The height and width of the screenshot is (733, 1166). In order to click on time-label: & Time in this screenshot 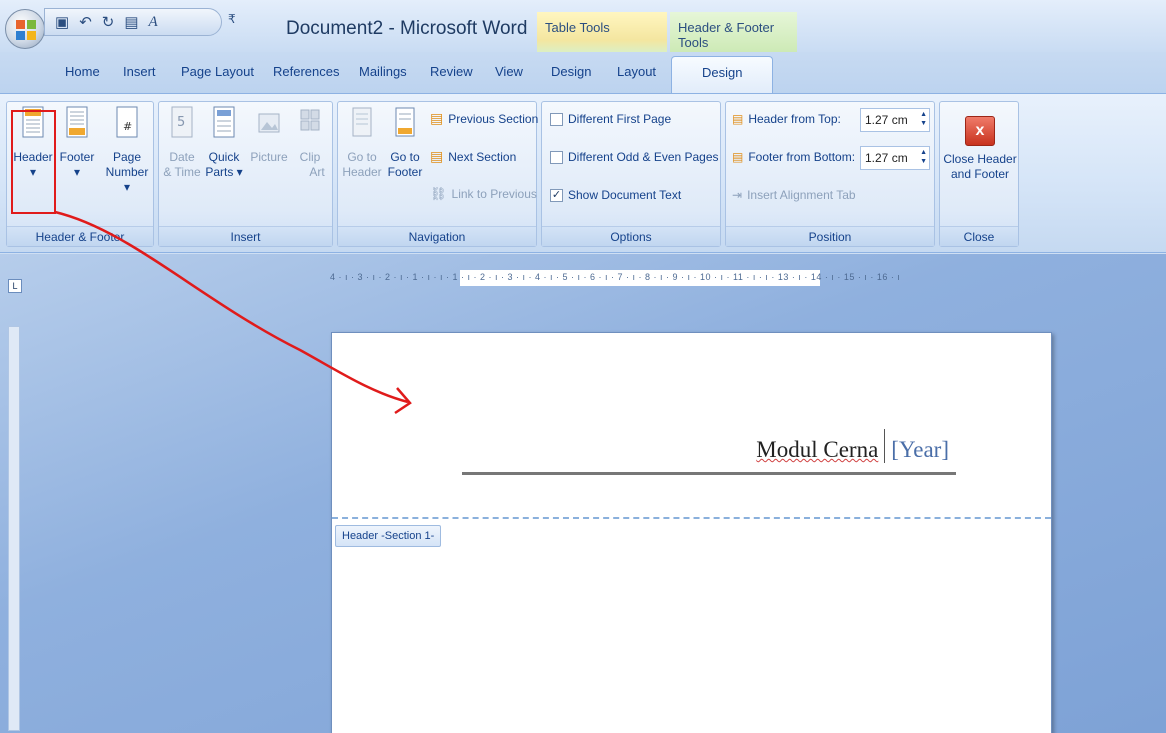, I will do `click(182, 172)`.